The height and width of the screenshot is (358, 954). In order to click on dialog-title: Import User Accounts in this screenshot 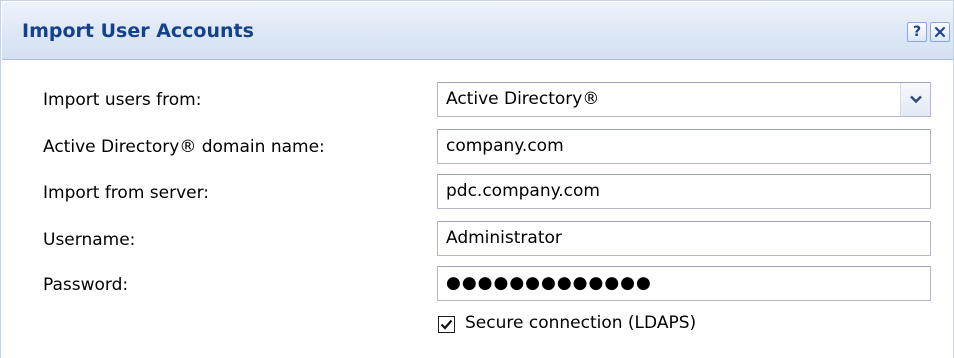, I will do `click(138, 31)`.